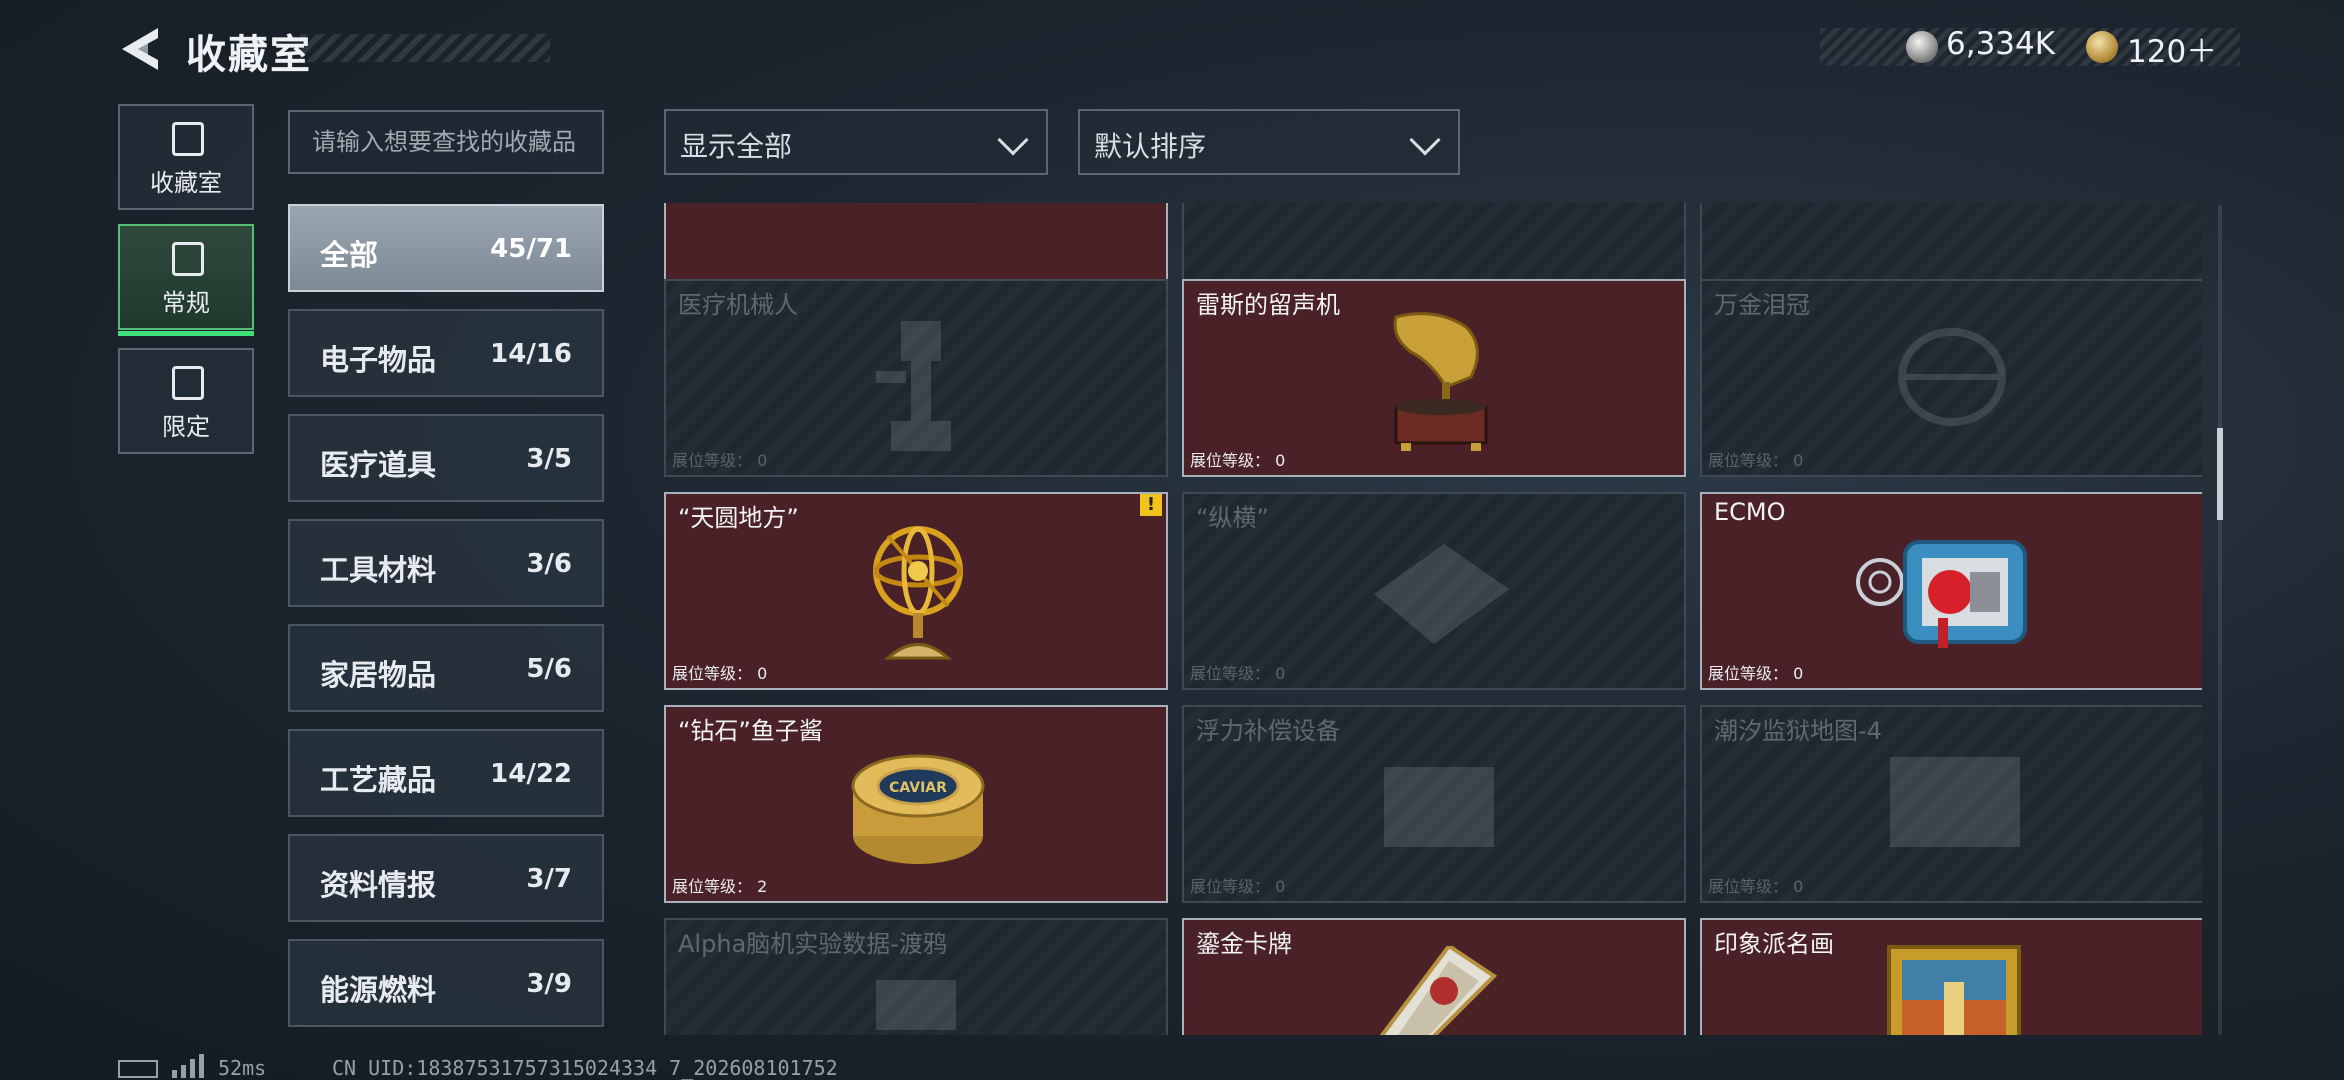  I want to click on crown-icon, so click(1952, 379).